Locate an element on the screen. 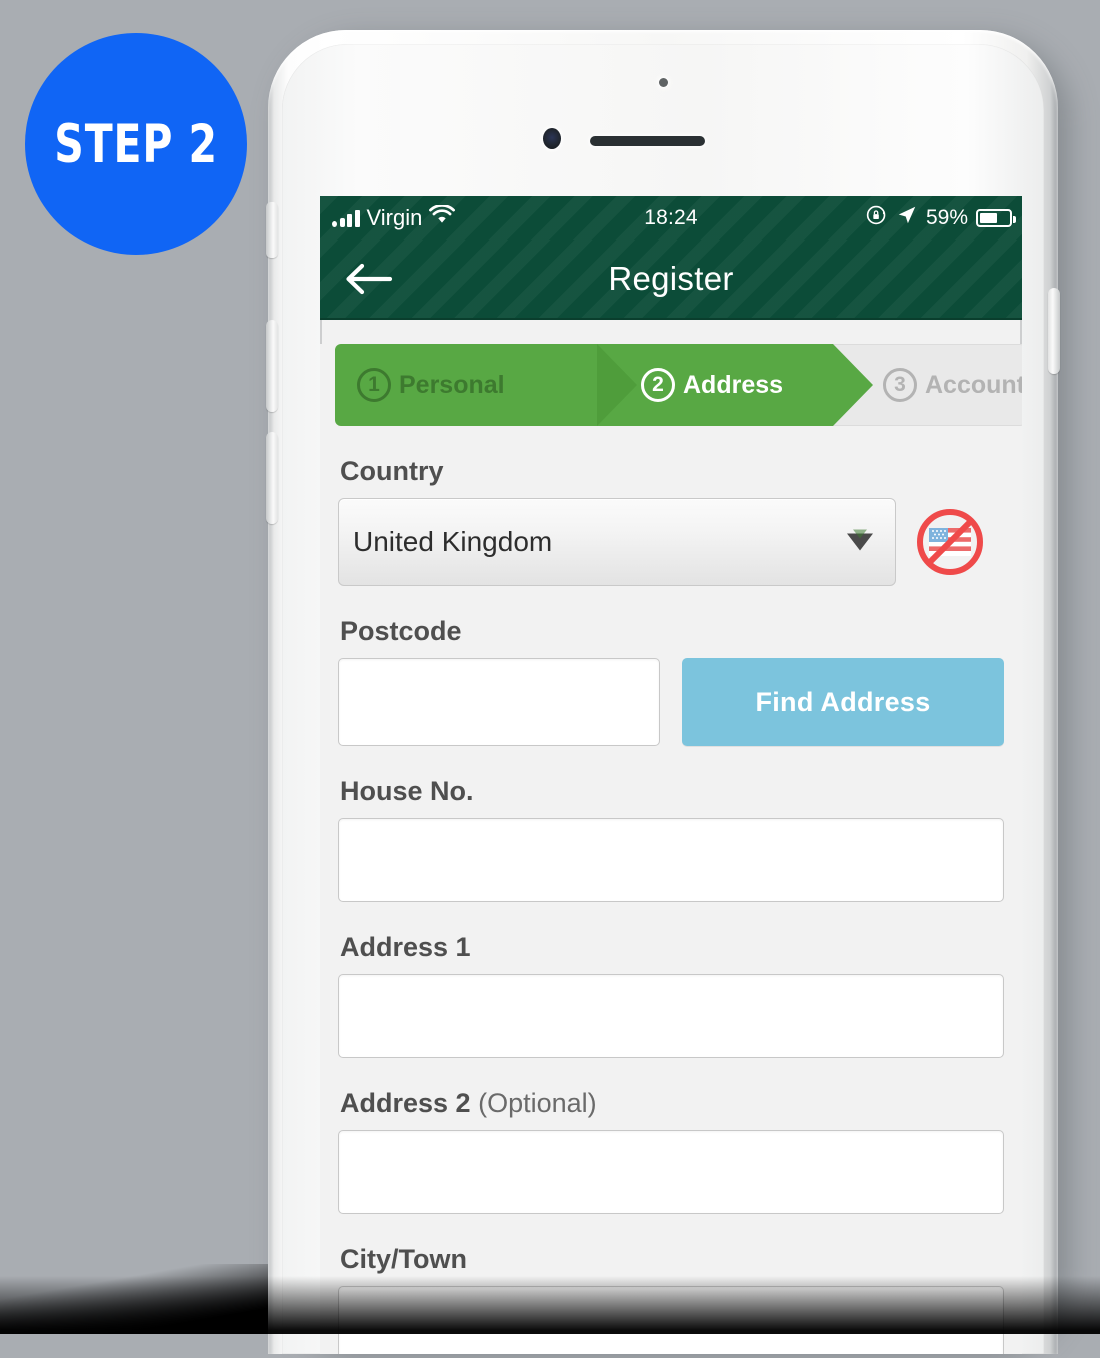 The width and height of the screenshot is (1100, 1358). country-select: United Kingdom is located at coordinates (617, 542).